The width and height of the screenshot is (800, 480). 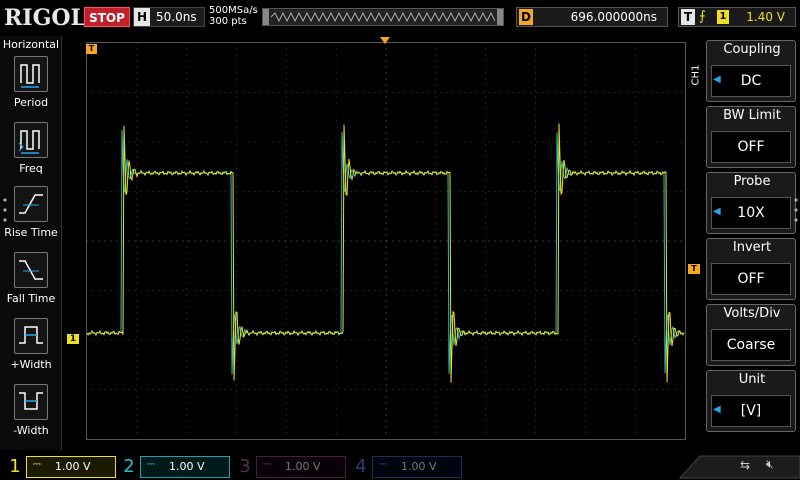 I want to click on rising-edge-icon: ⨍, so click(x=702, y=16).